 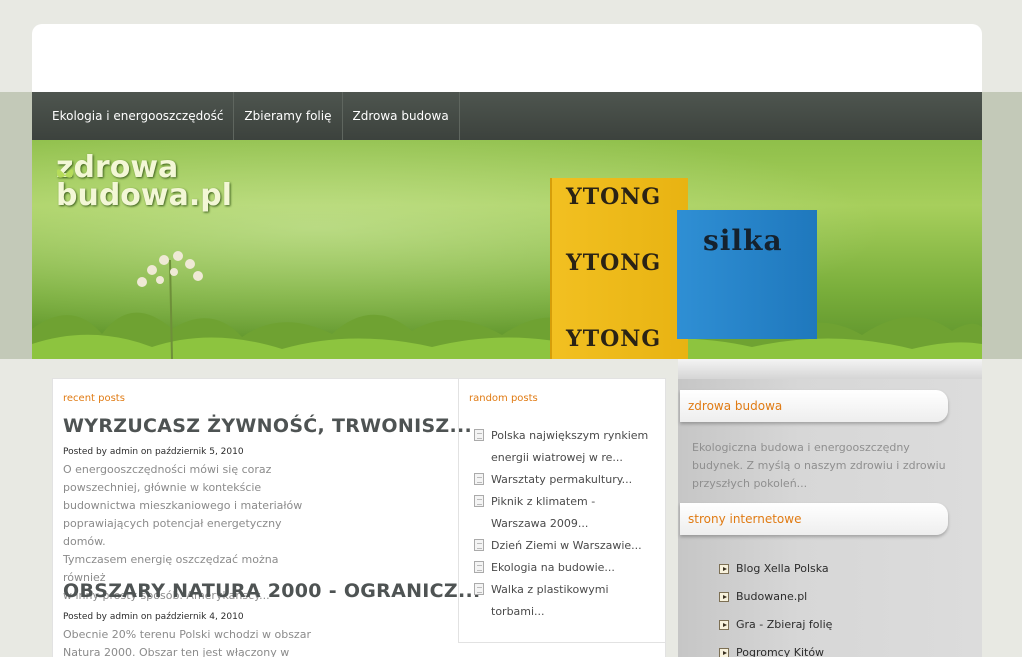 What do you see at coordinates (784, 624) in the screenshot?
I see `external-link-label: Gra - Zbieraj folię` at bounding box center [784, 624].